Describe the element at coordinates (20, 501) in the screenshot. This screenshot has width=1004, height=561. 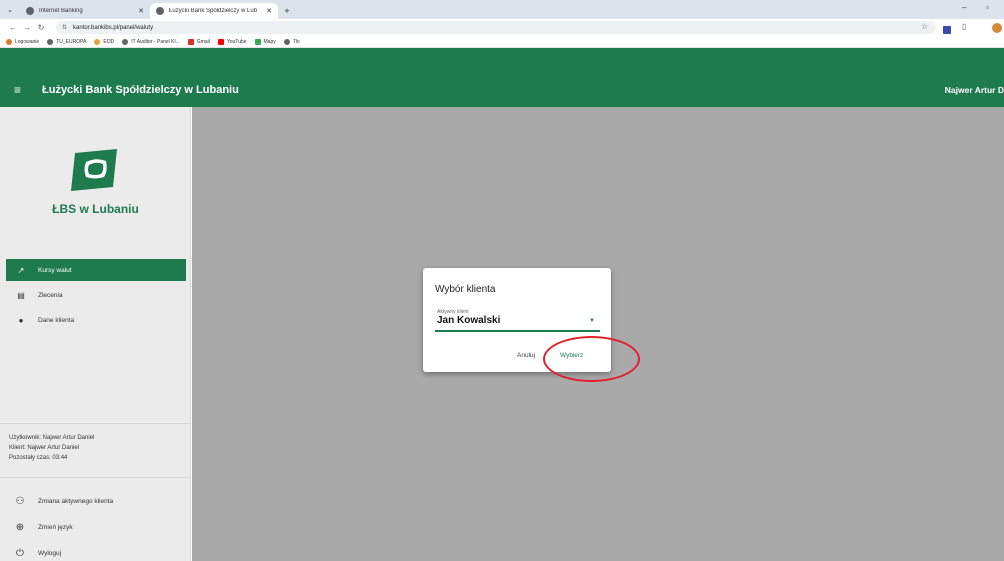
I see `person-switch-icon: ⚇` at that location.